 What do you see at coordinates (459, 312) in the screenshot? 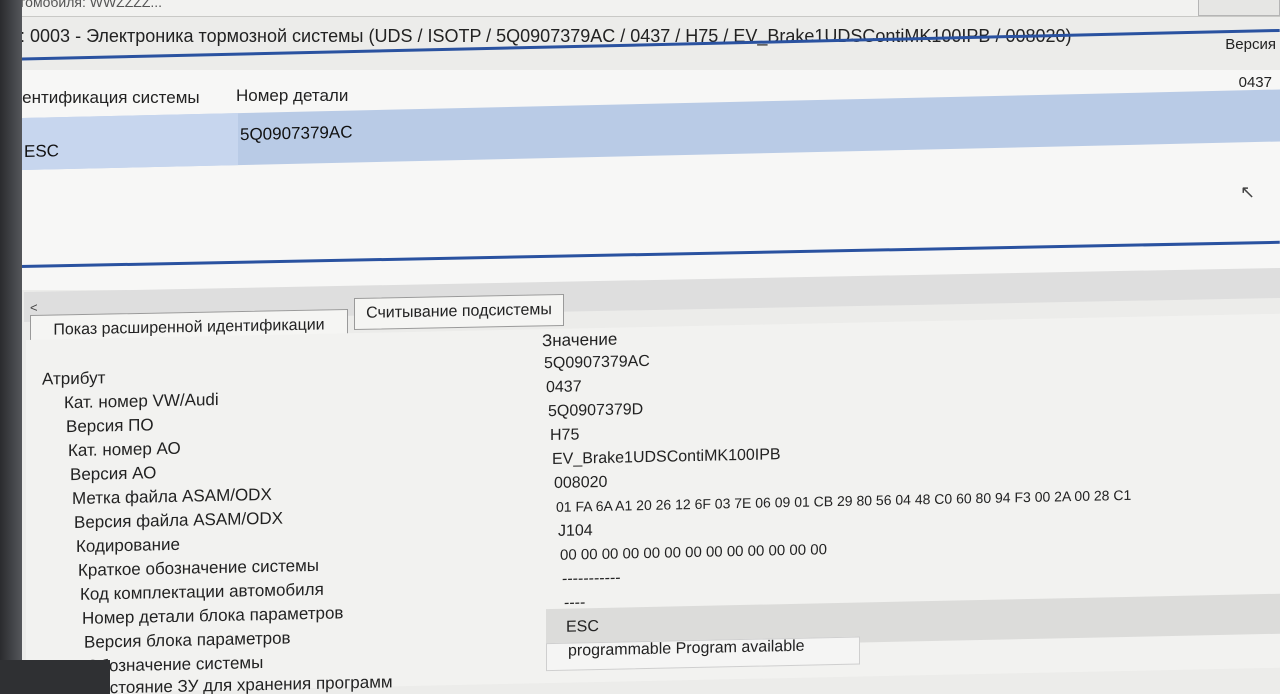
I see `read-subsystem-button: Считывание подсистемы` at bounding box center [459, 312].